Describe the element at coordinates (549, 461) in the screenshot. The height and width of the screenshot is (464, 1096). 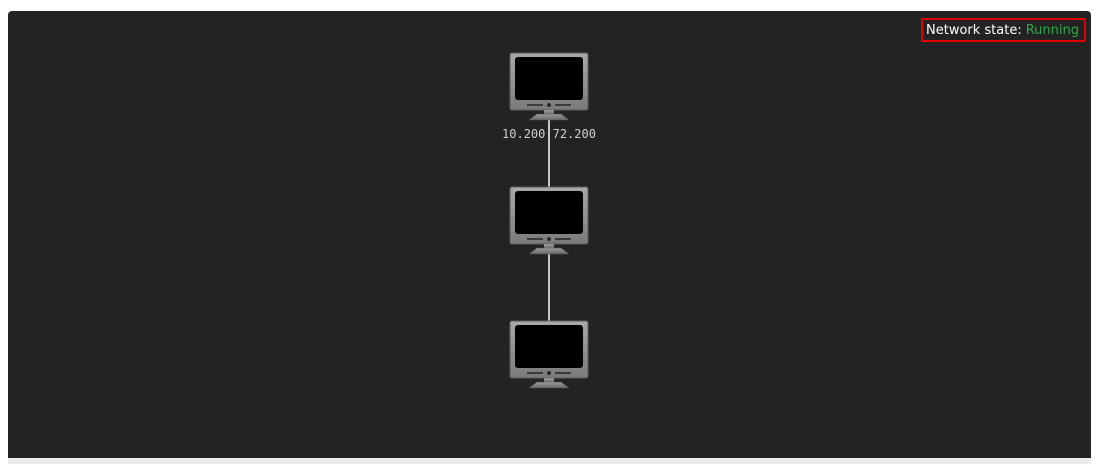
I see `panel-footer-strip` at that location.